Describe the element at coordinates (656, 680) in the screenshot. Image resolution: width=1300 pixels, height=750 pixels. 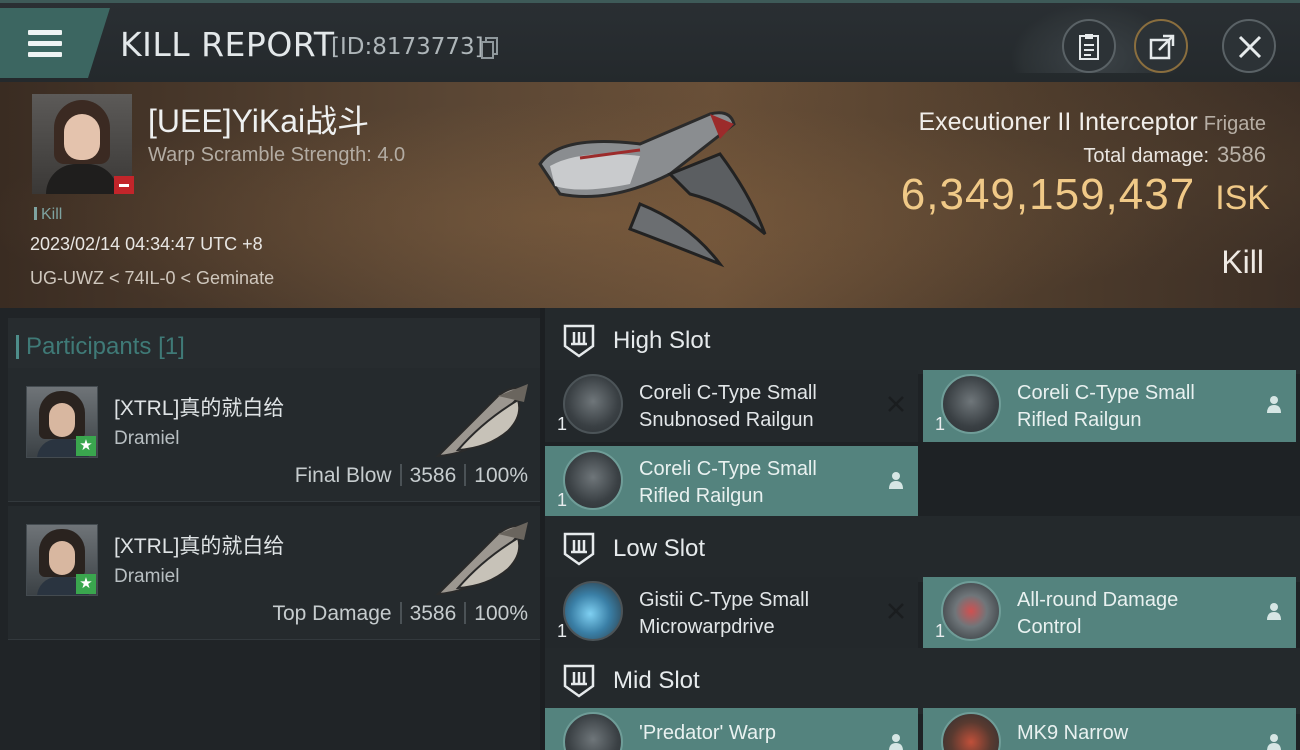
I see `mid-slot-title: Mid Slot` at that location.